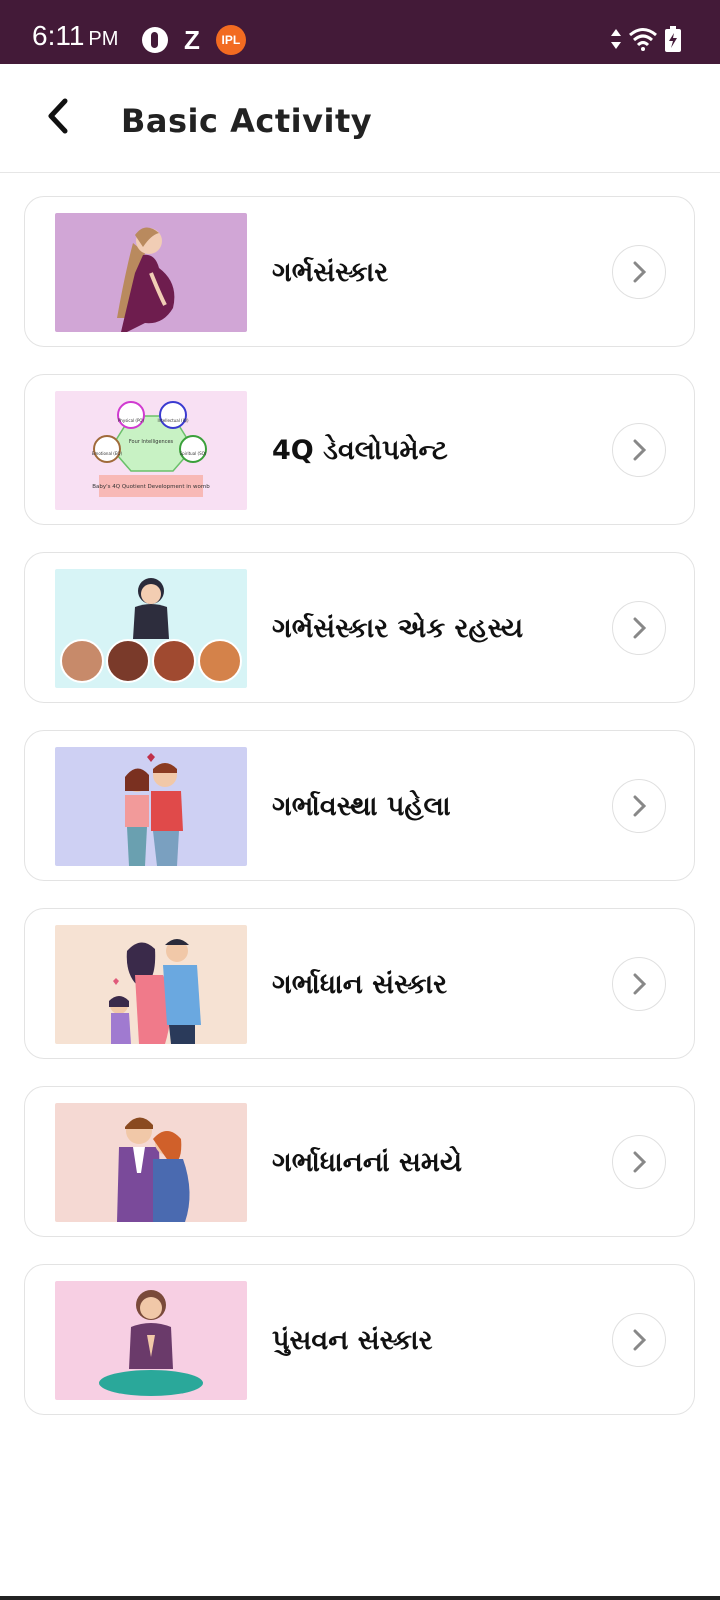 The width and height of the screenshot is (720, 1600). I want to click on bottom-edge, so click(360, 1598).